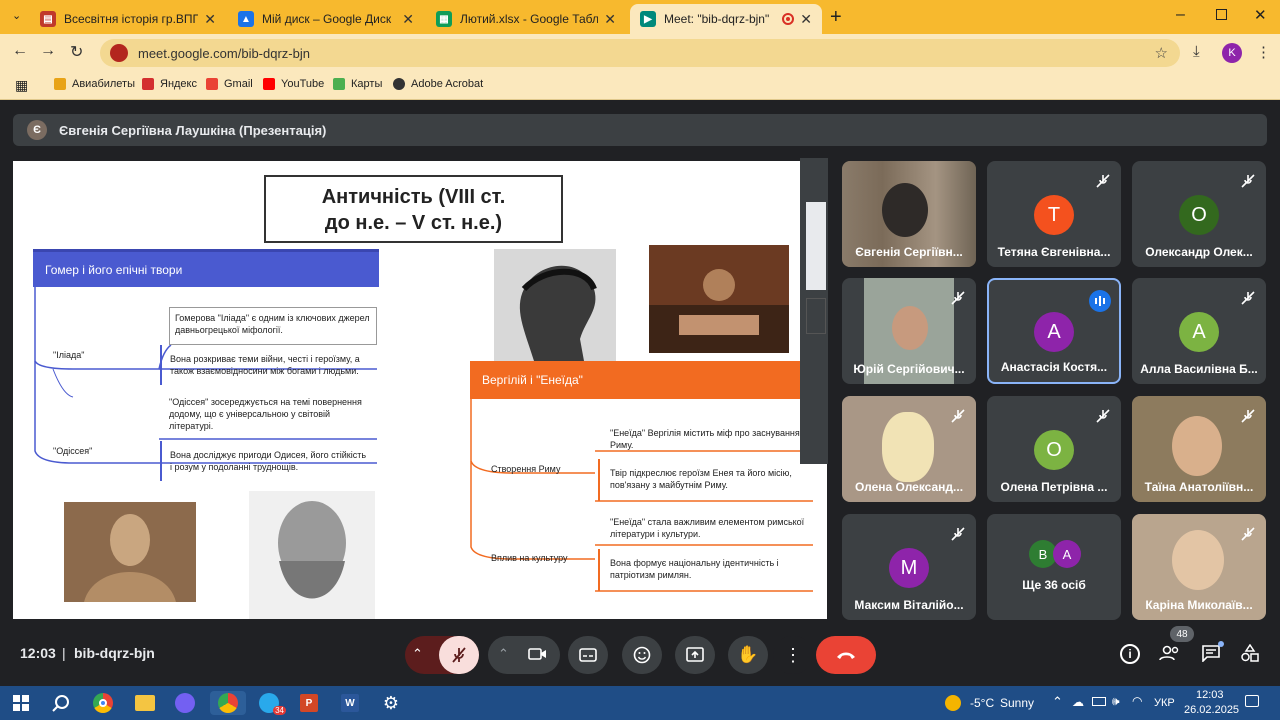 The height and width of the screenshot is (720, 1280). What do you see at coordinates (76, 52) in the screenshot?
I see `reload-icon: ↻` at bounding box center [76, 52].